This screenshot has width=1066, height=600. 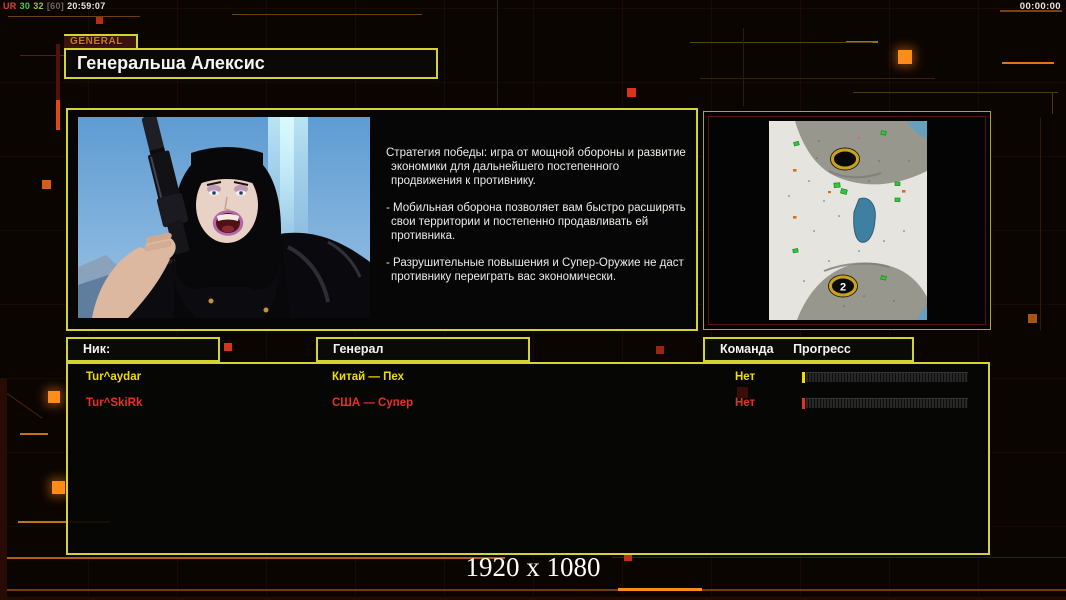 What do you see at coordinates (423, 349) in the screenshot?
I see `column-header-general: Генерал` at bounding box center [423, 349].